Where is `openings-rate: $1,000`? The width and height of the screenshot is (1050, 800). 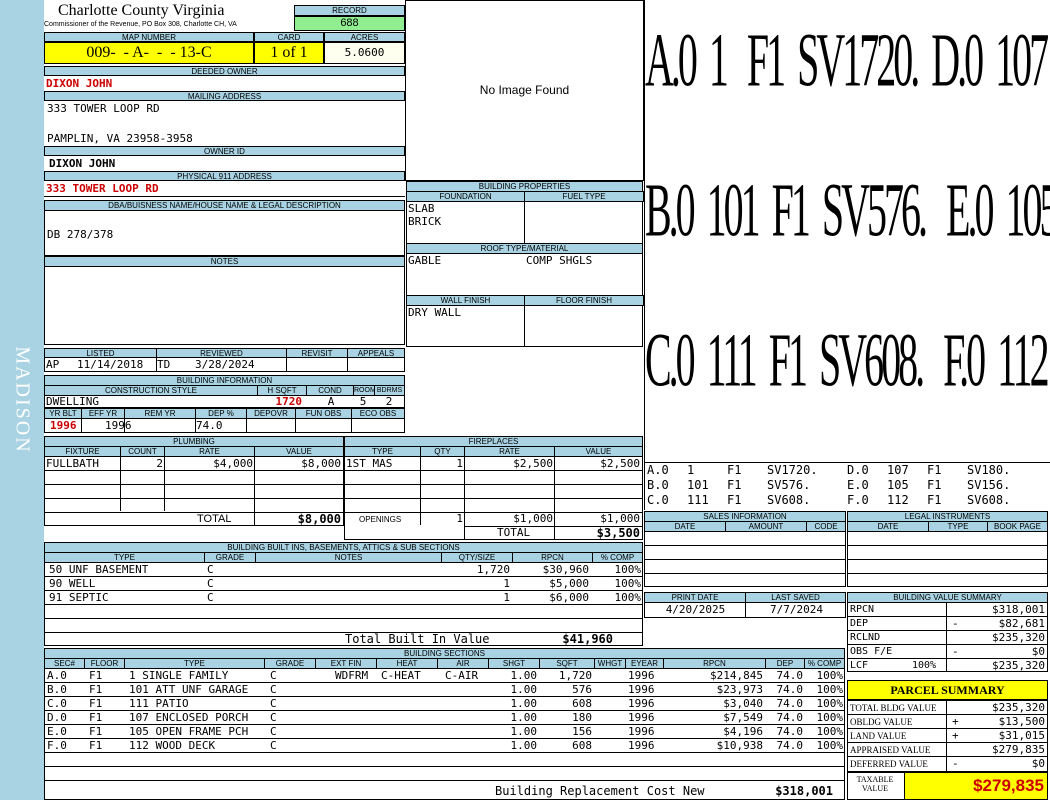 openings-rate: $1,000 is located at coordinates (533, 518).